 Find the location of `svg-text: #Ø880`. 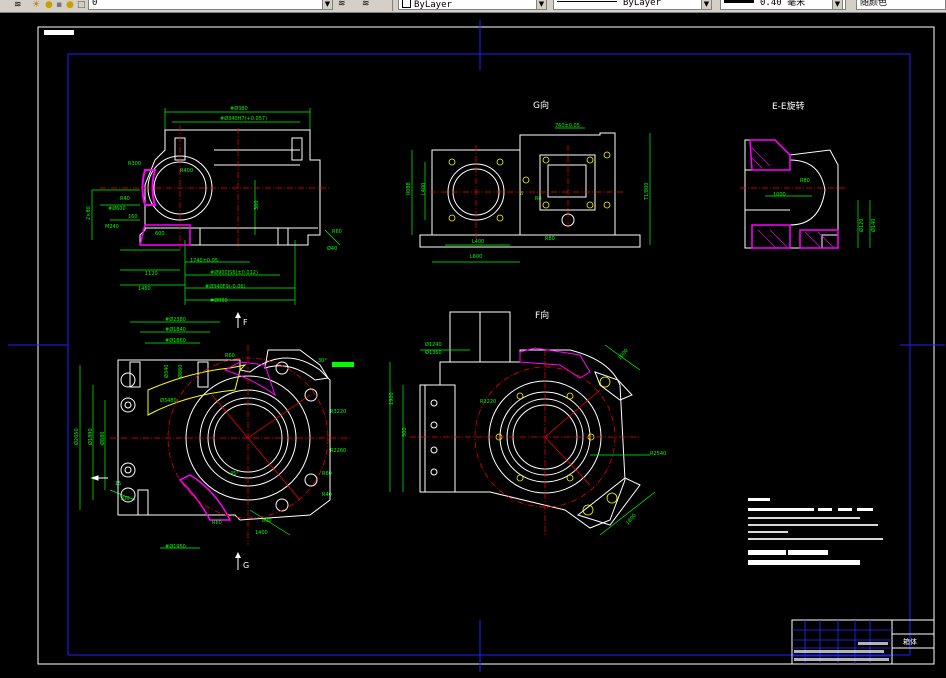

svg-text: #Ø880 is located at coordinates (219, 300).